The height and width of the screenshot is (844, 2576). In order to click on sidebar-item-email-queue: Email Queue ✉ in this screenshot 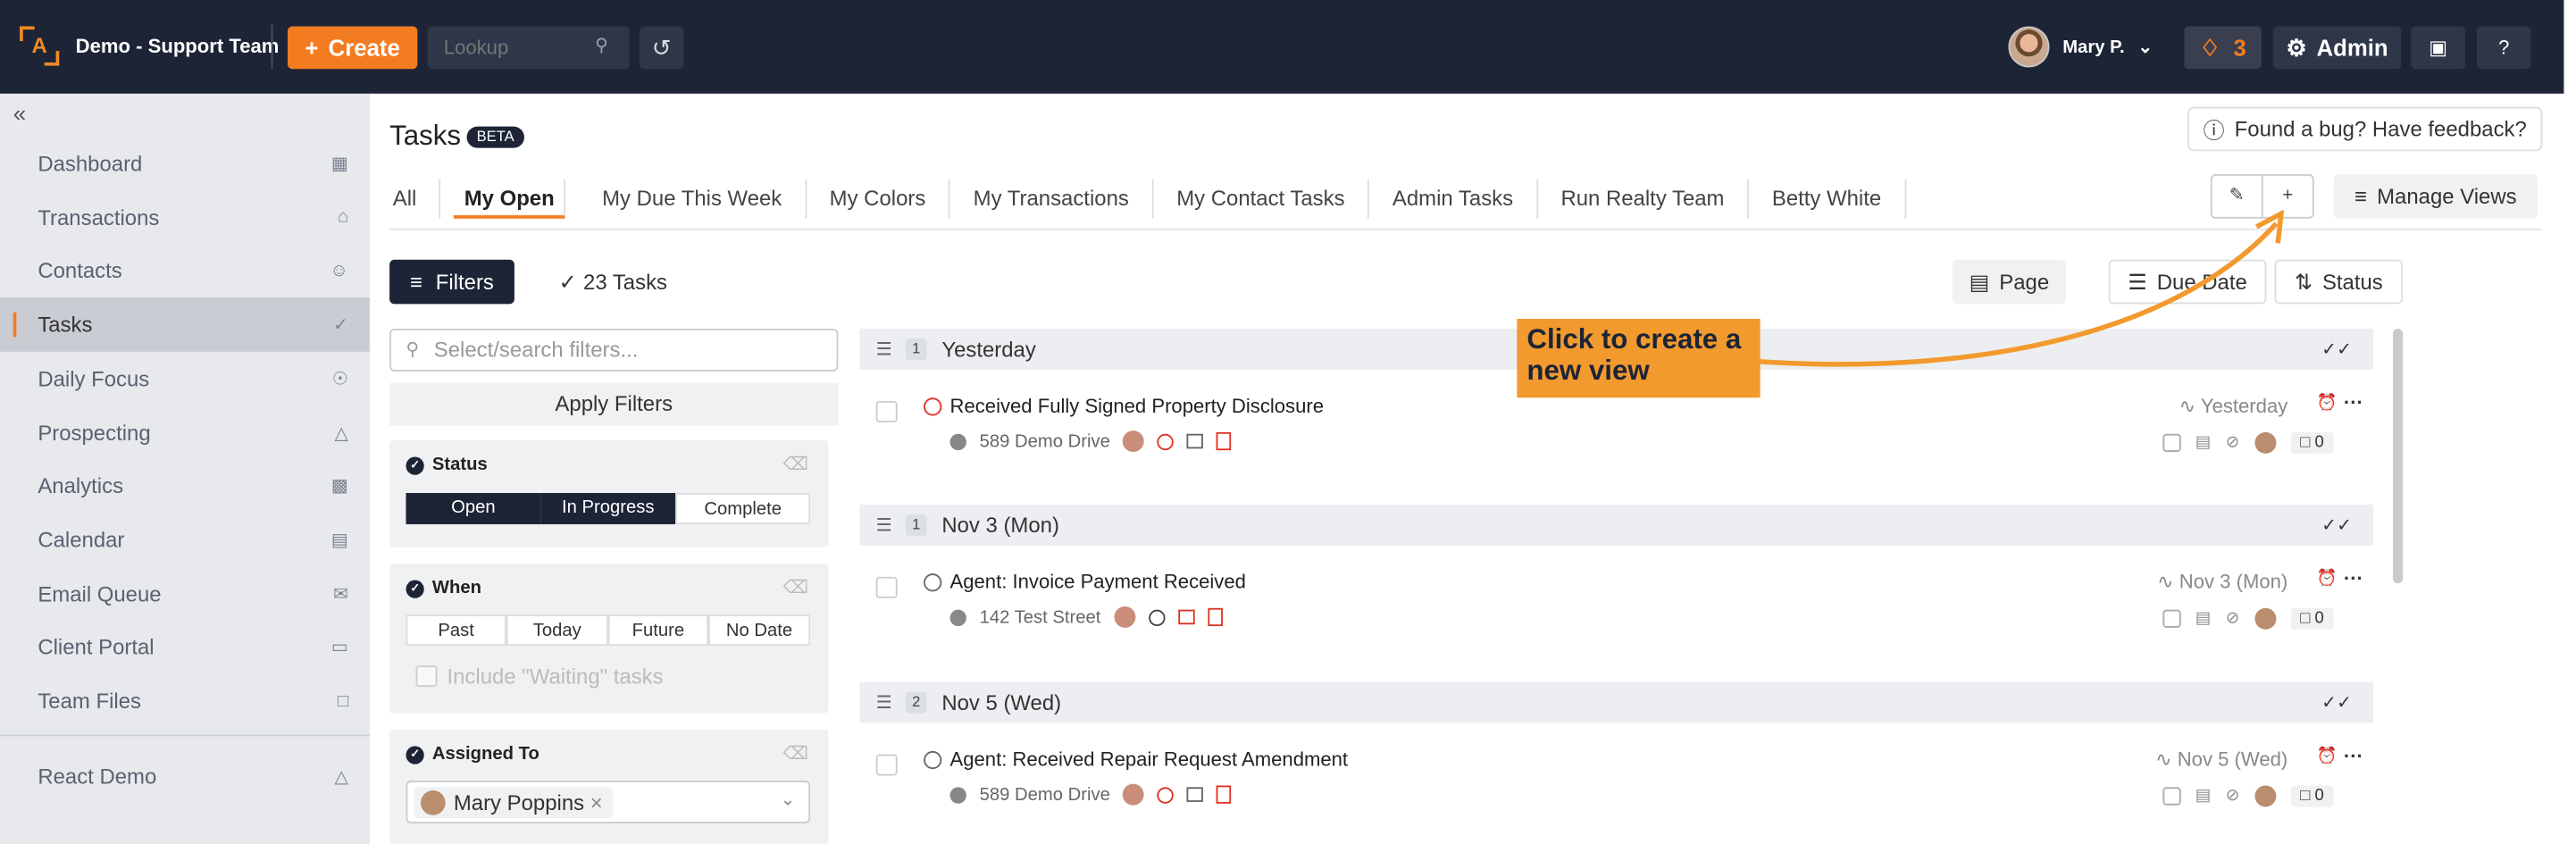, I will do `click(185, 593)`.